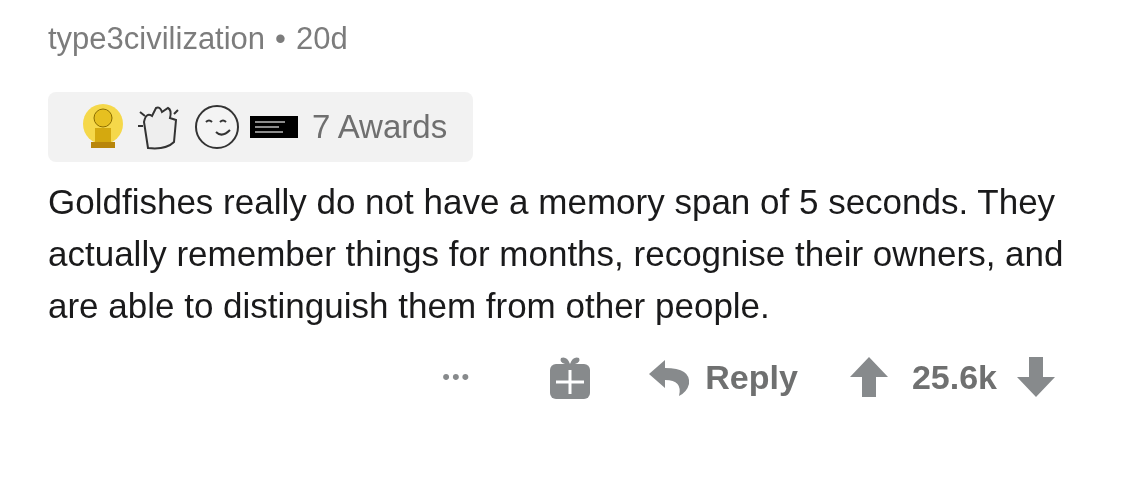 This screenshot has height=485, width=1125. What do you see at coordinates (274, 127) in the screenshot?
I see `banner-award-icon` at bounding box center [274, 127].